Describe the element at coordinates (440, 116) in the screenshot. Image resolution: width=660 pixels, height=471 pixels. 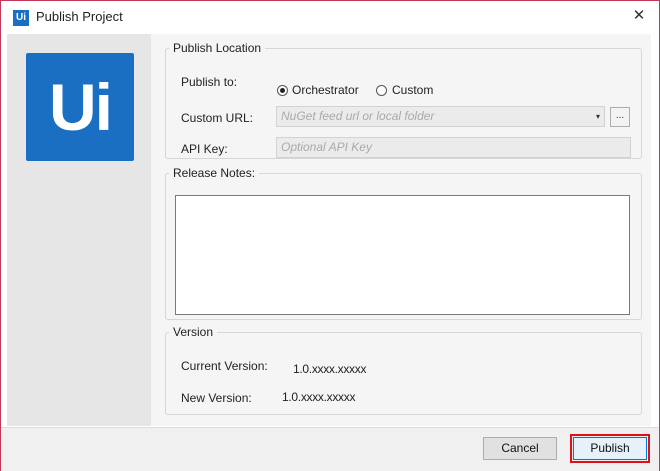
I see `custom-url-dropdown: NuGet feed url or local folder ▾` at that location.